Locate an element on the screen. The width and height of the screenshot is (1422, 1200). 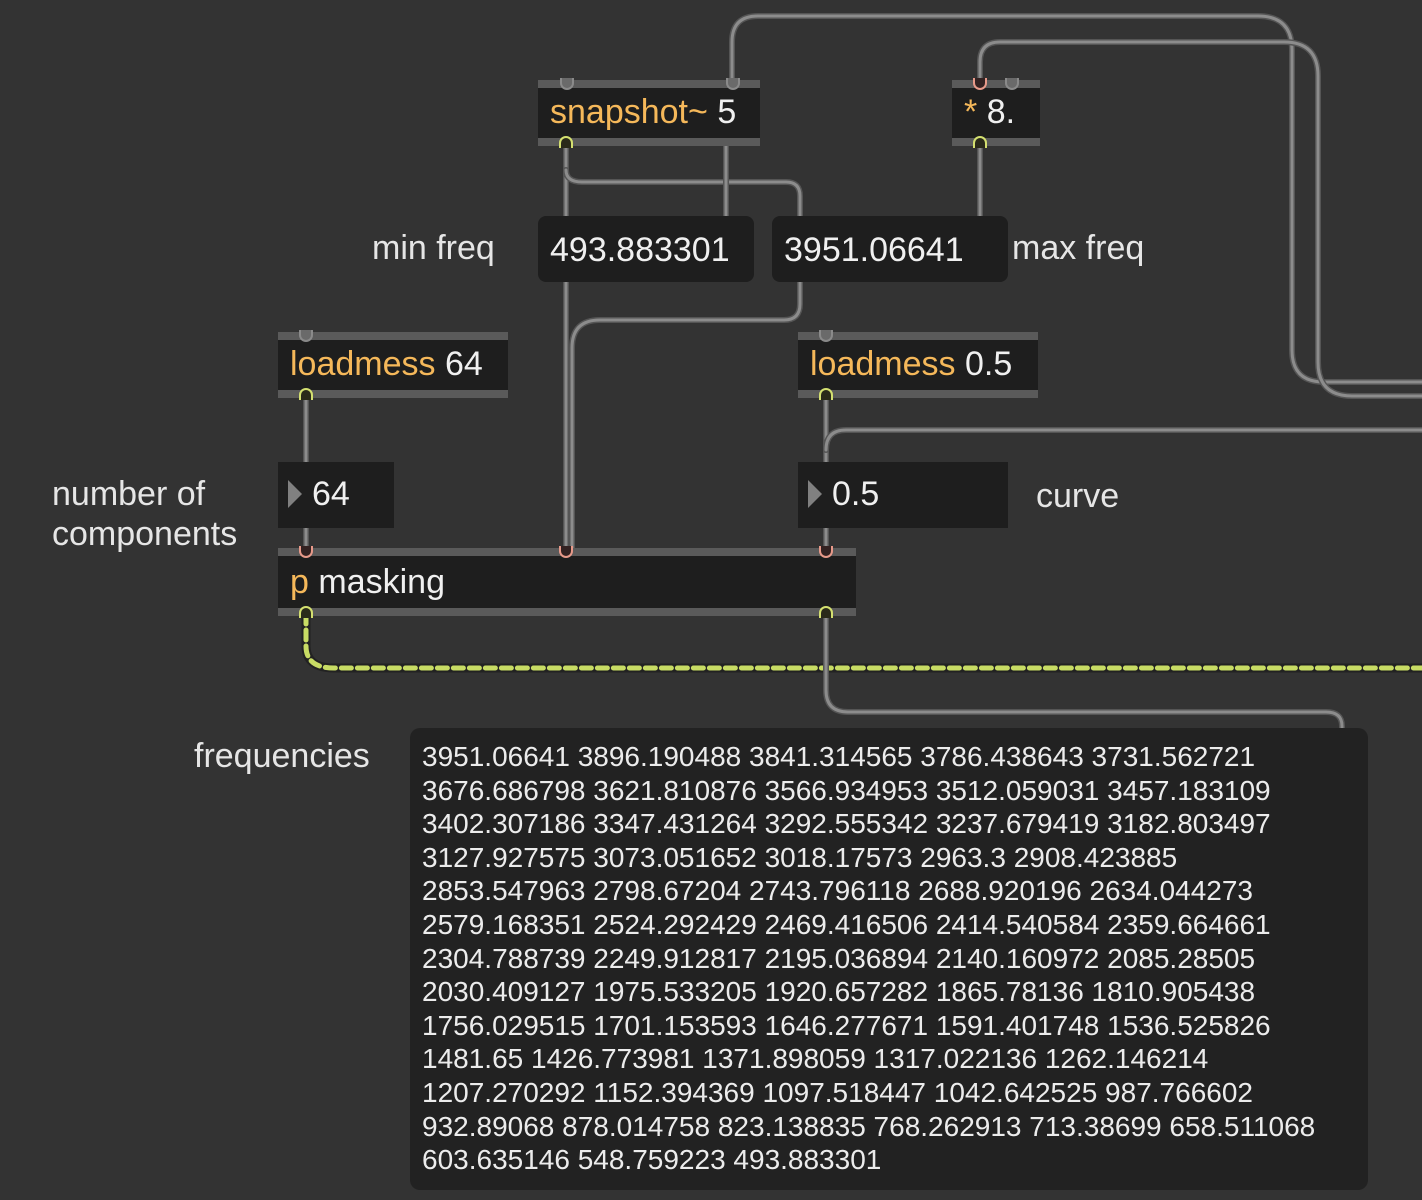
components-value: 64 is located at coordinates (331, 494).